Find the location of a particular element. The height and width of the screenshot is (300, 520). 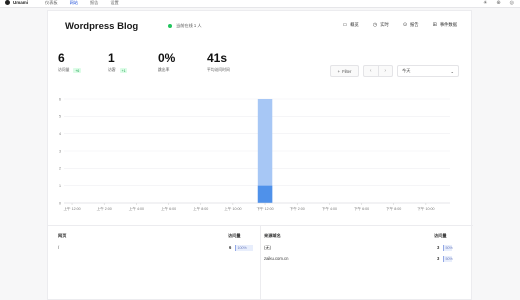

referrers-count-header: 访问量 is located at coordinates (440, 235).